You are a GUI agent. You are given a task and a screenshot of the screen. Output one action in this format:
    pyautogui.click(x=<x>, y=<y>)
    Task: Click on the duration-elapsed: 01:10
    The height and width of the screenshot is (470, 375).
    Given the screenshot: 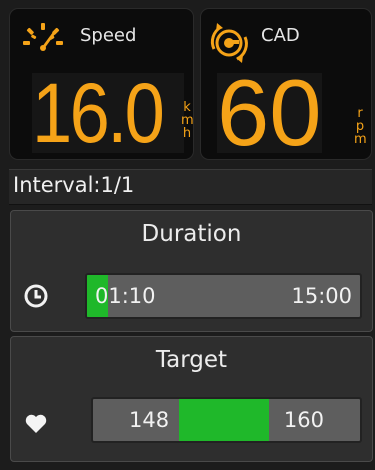 What is the action you would take?
    pyautogui.click(x=125, y=296)
    